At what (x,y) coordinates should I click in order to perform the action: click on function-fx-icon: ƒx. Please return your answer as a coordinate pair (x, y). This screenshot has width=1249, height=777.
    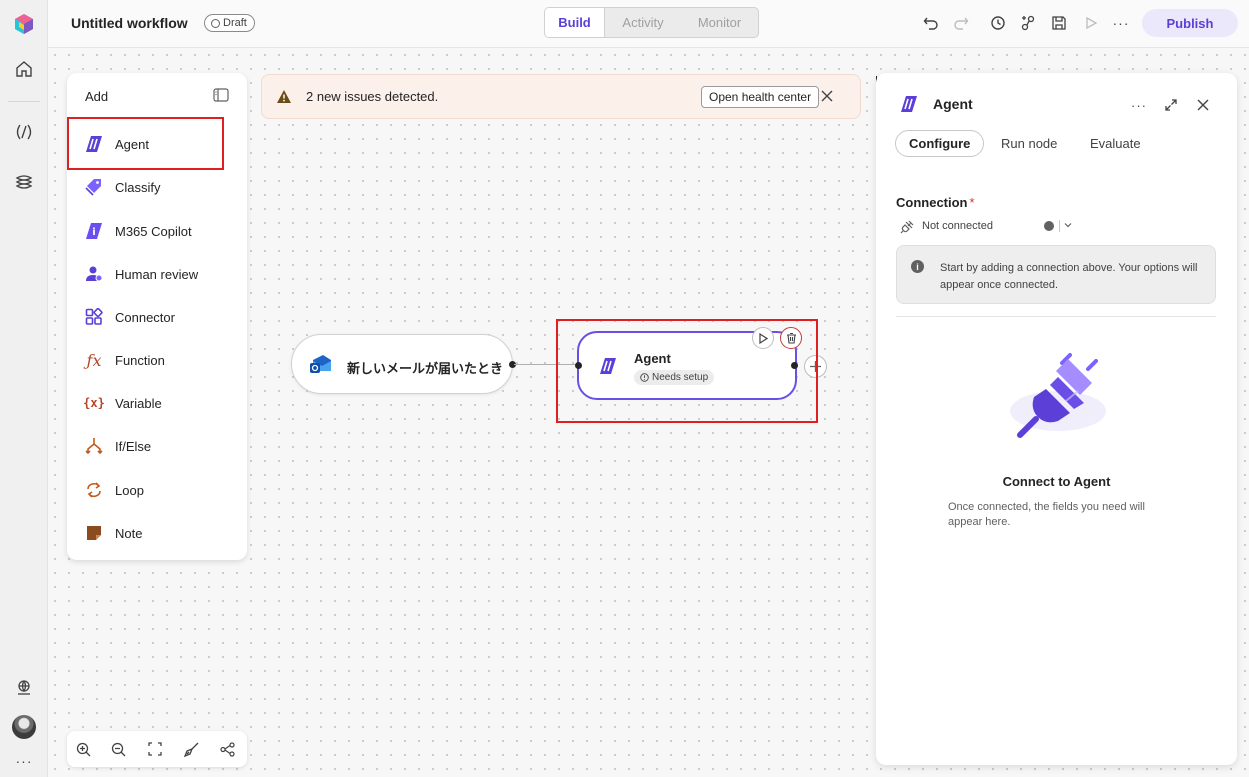
    Looking at the image, I should click on (94, 360).